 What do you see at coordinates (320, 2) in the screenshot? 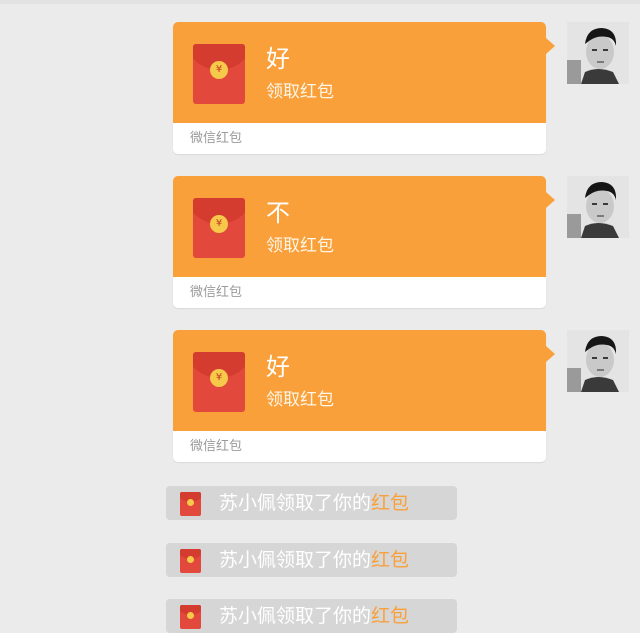
I see `top-edge` at bounding box center [320, 2].